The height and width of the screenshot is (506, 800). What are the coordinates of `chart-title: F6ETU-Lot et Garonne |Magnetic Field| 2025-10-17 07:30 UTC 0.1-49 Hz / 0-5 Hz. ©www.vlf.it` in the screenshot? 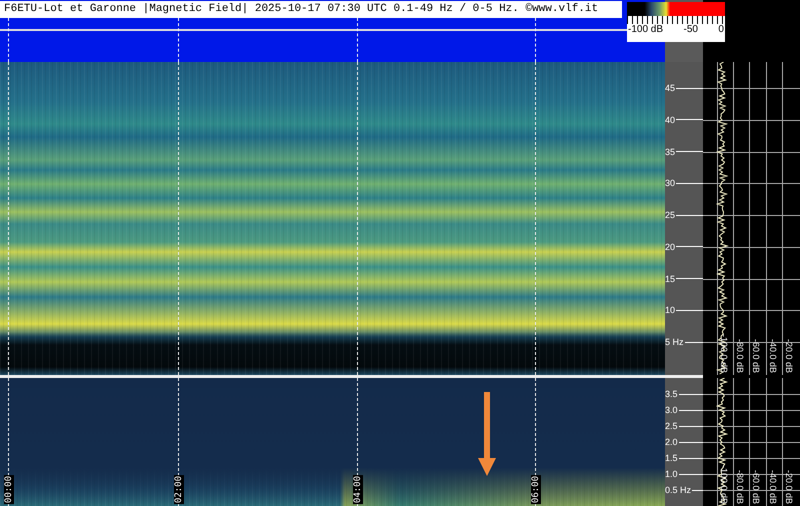 It's located at (311, 9).